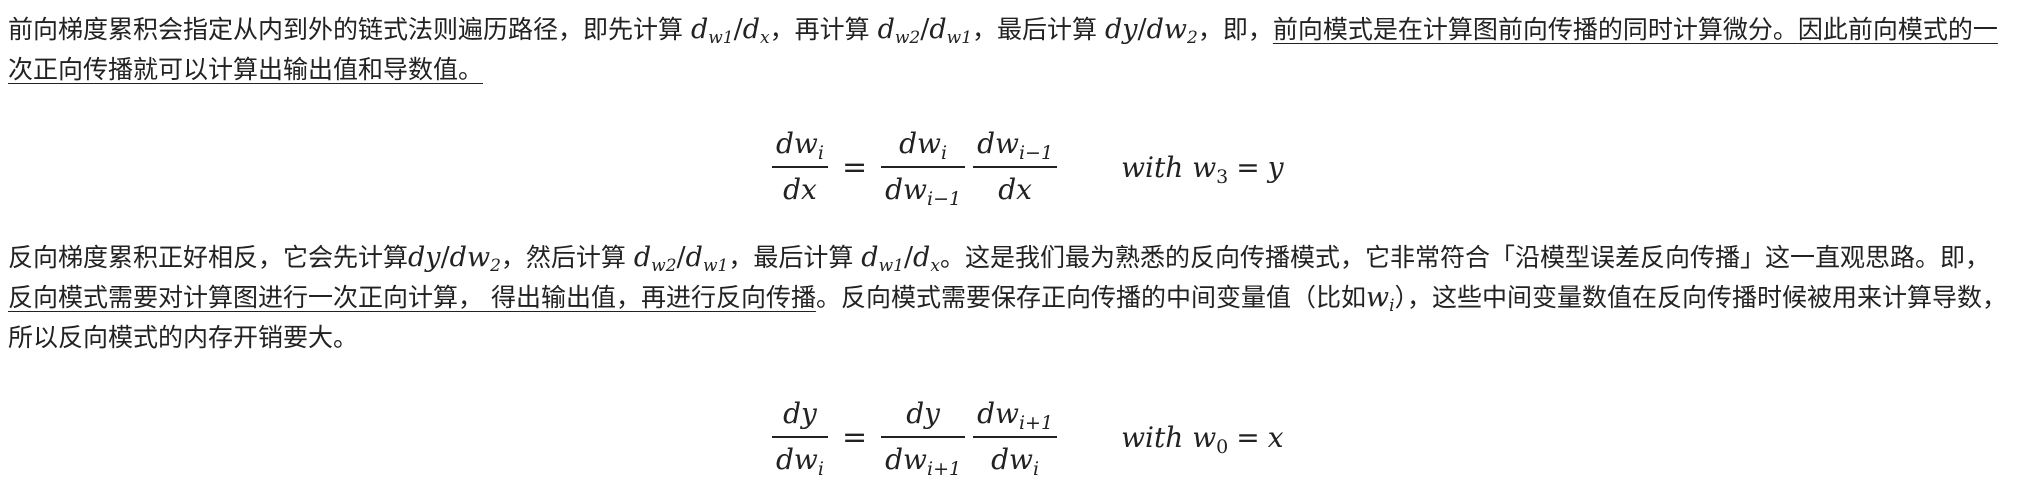  What do you see at coordinates (800, 437) in the screenshot?
I see `fraction-lhs: dy dwi` at bounding box center [800, 437].